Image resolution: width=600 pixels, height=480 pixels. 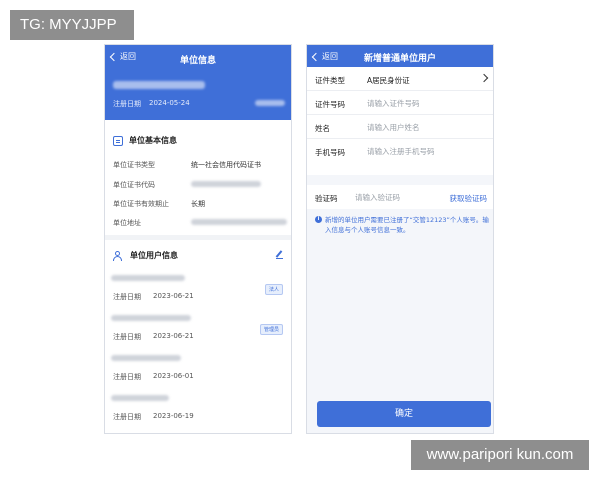 What do you see at coordinates (426, 103) in the screenshot?
I see `cert-number-input` at bounding box center [426, 103].